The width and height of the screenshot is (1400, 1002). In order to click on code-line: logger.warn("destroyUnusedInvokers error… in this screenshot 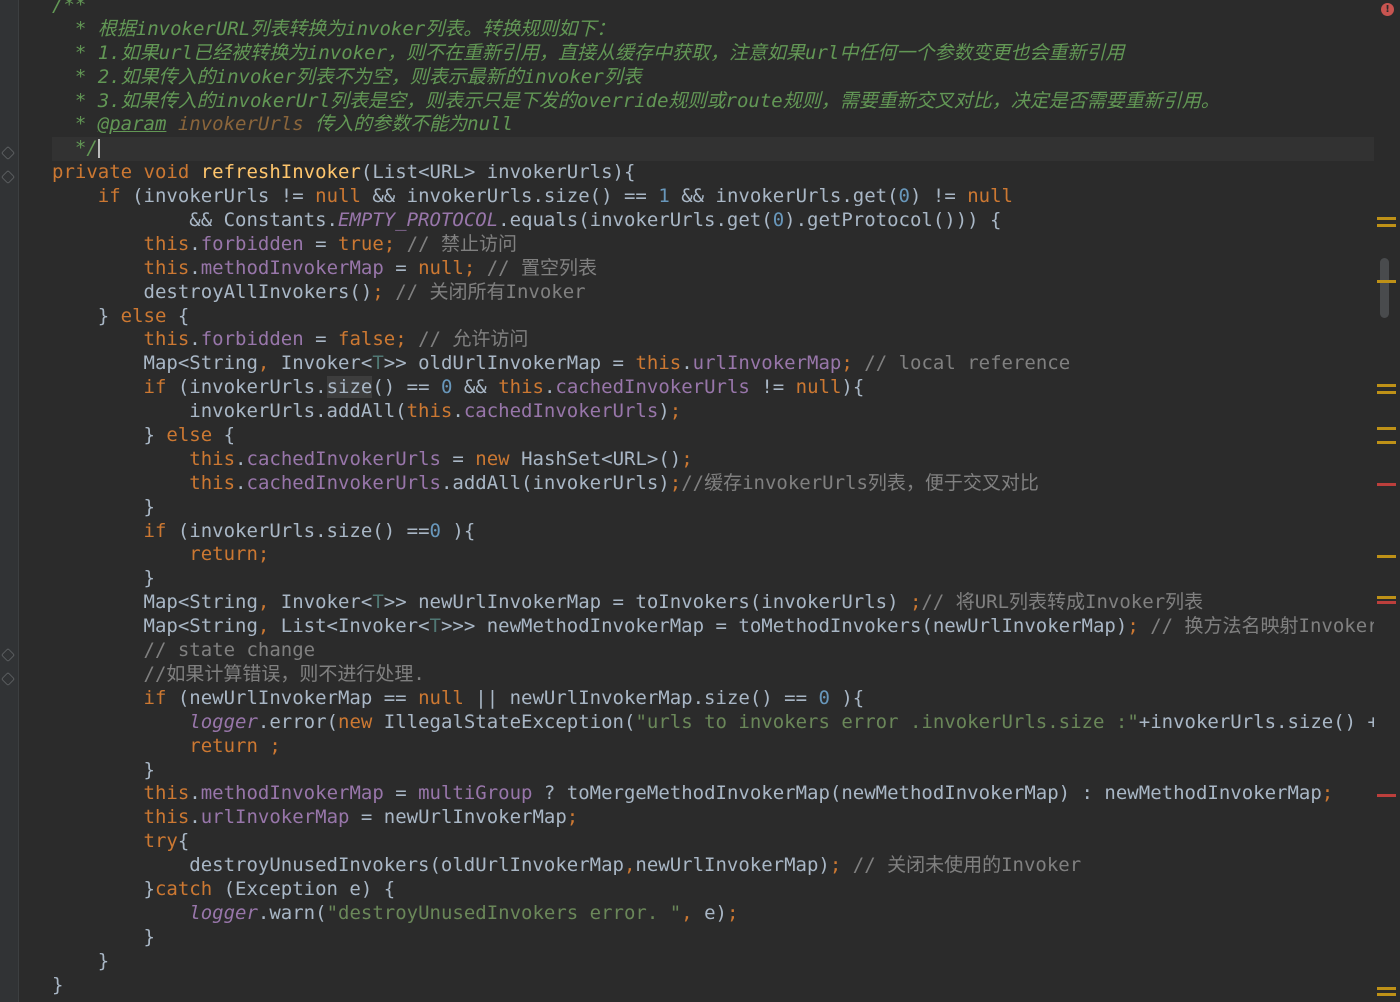, I will do `click(713, 914)`.